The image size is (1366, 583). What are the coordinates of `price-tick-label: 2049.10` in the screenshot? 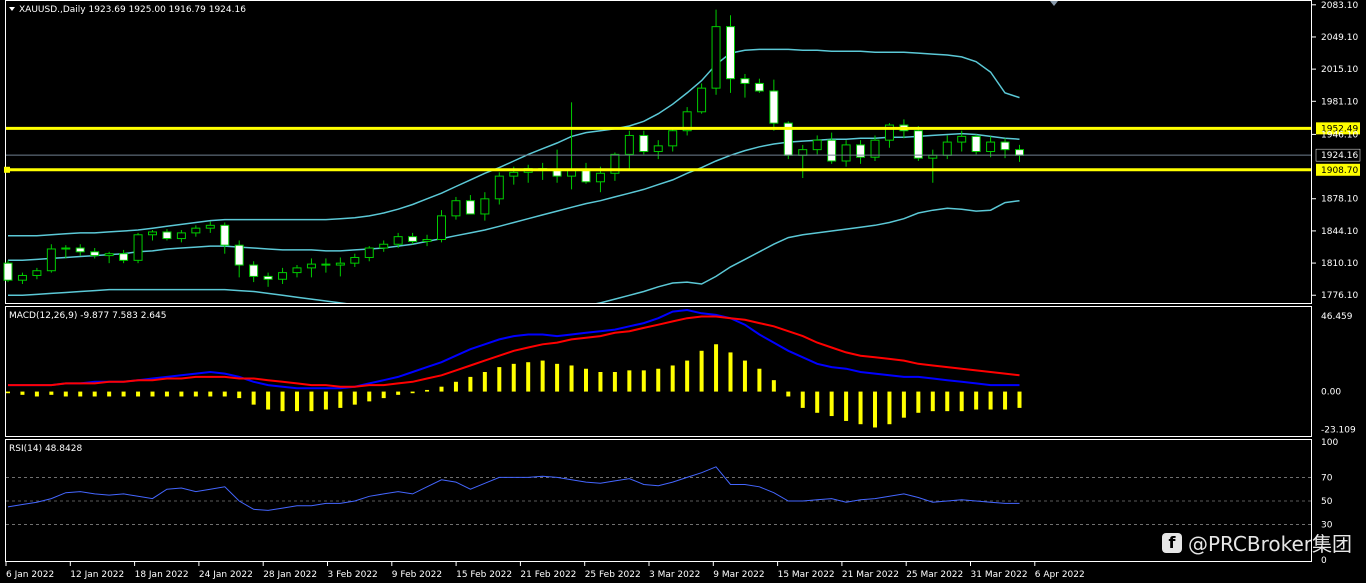 It's located at (1339, 38).